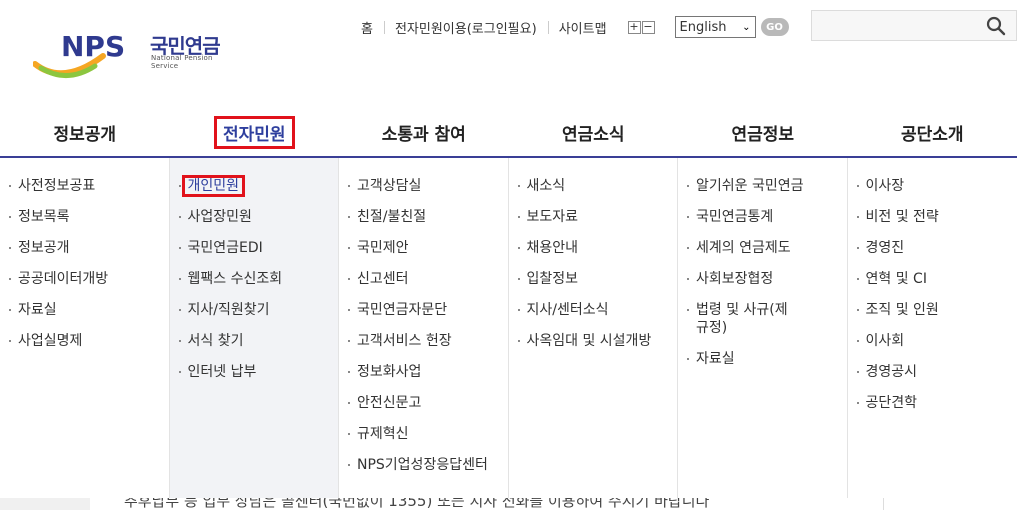 The image size is (1017, 510). I want to click on gnb-label: 소통과 참여, so click(423, 134).